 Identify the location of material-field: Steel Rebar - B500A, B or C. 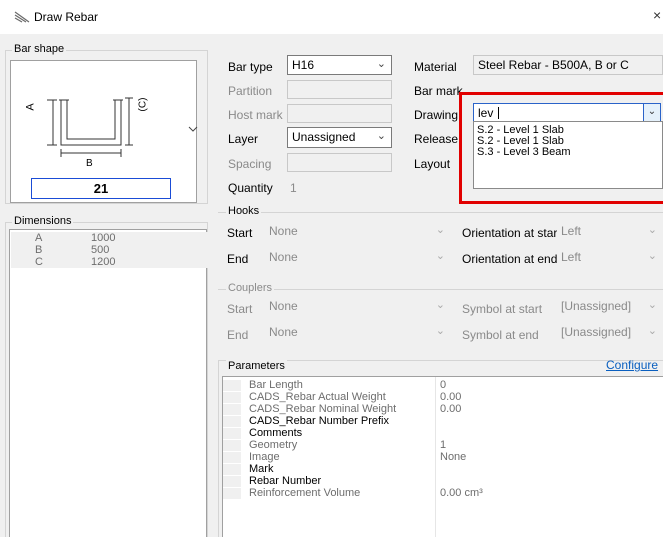
(568, 65).